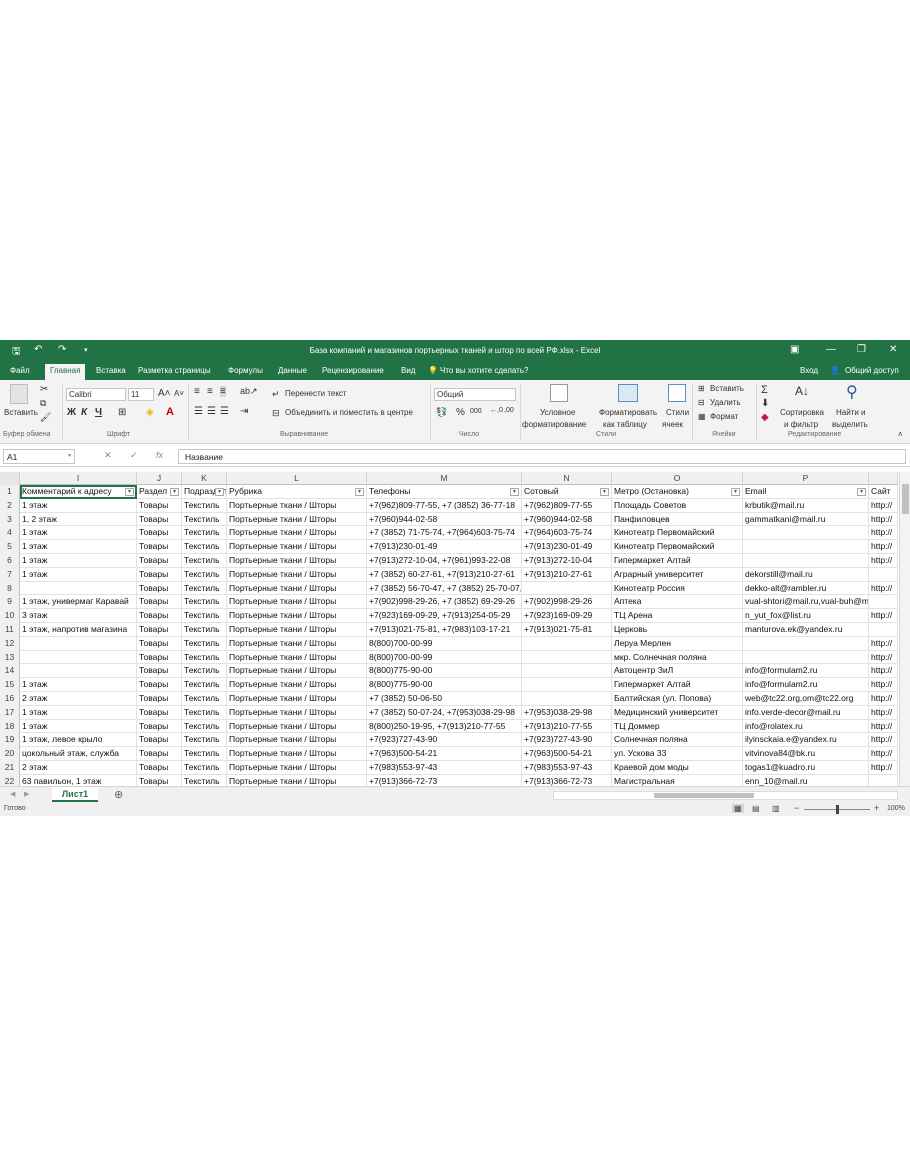 This screenshot has height=1155, width=910. I want to click on header-cell-subsection: Подраздел ▾, so click(204, 492).